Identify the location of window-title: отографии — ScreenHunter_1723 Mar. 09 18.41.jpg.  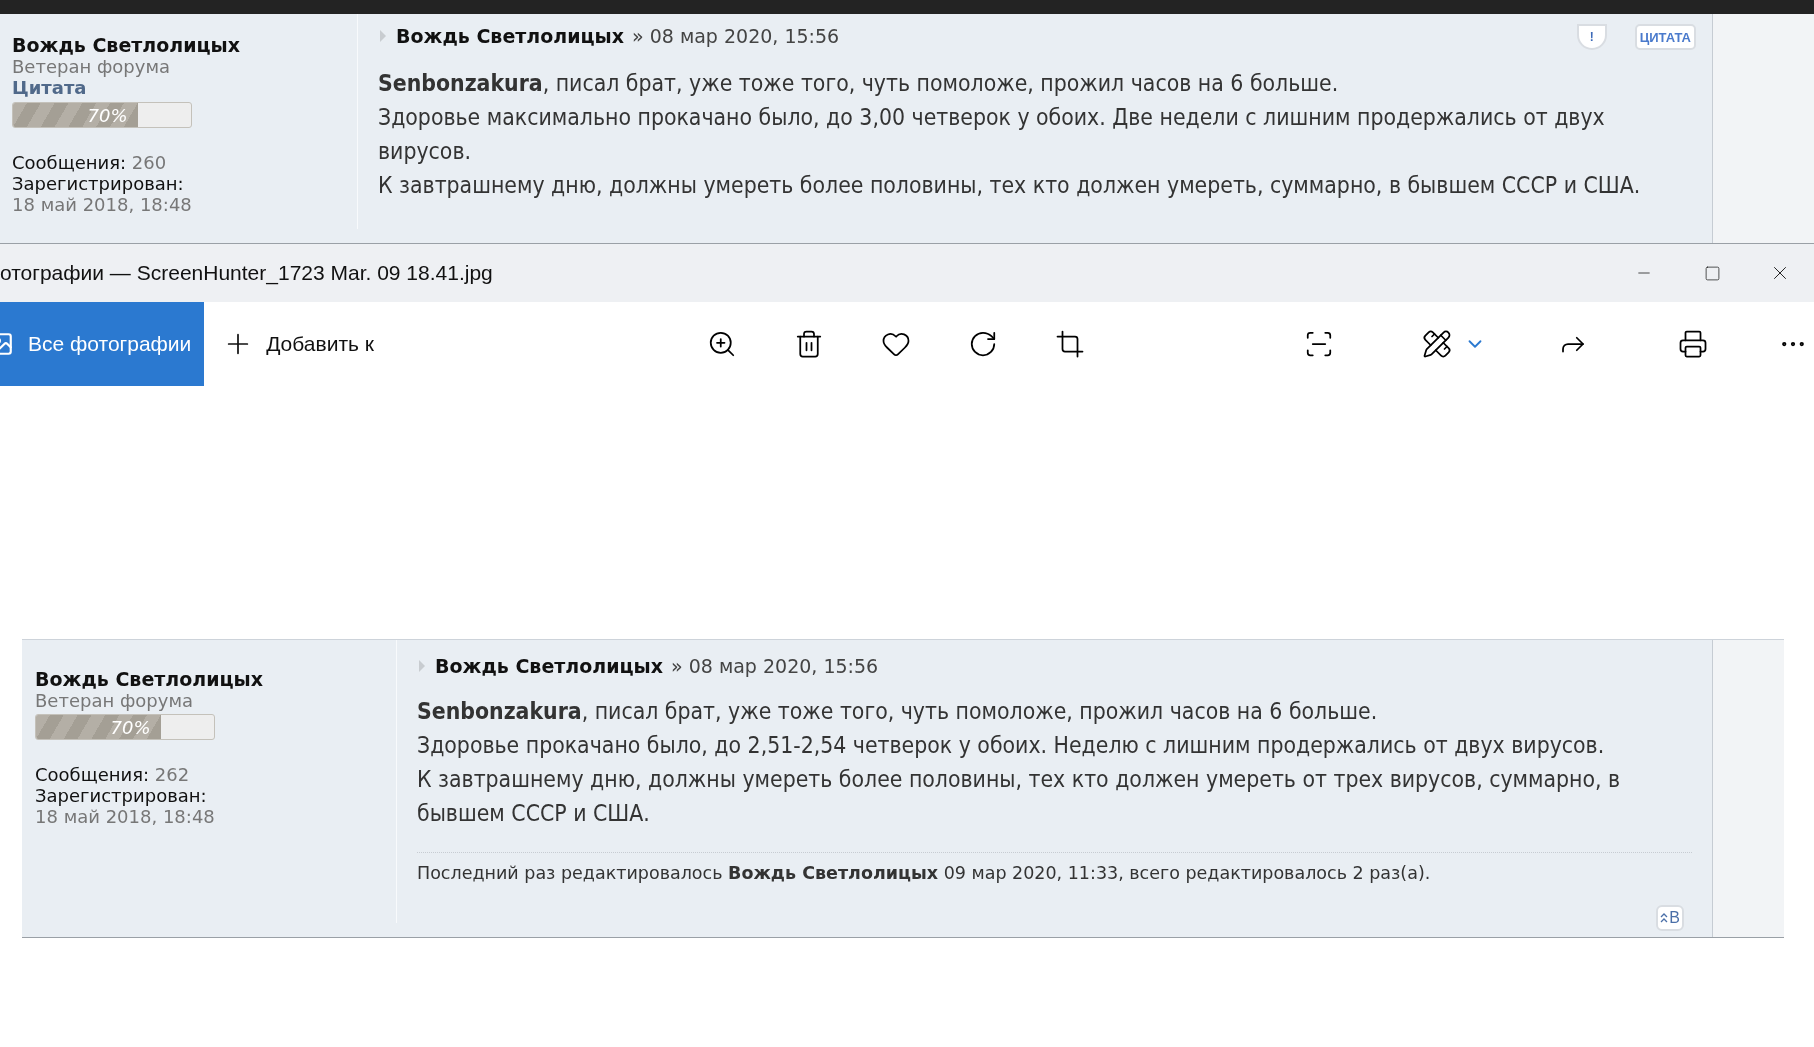
(247, 273).